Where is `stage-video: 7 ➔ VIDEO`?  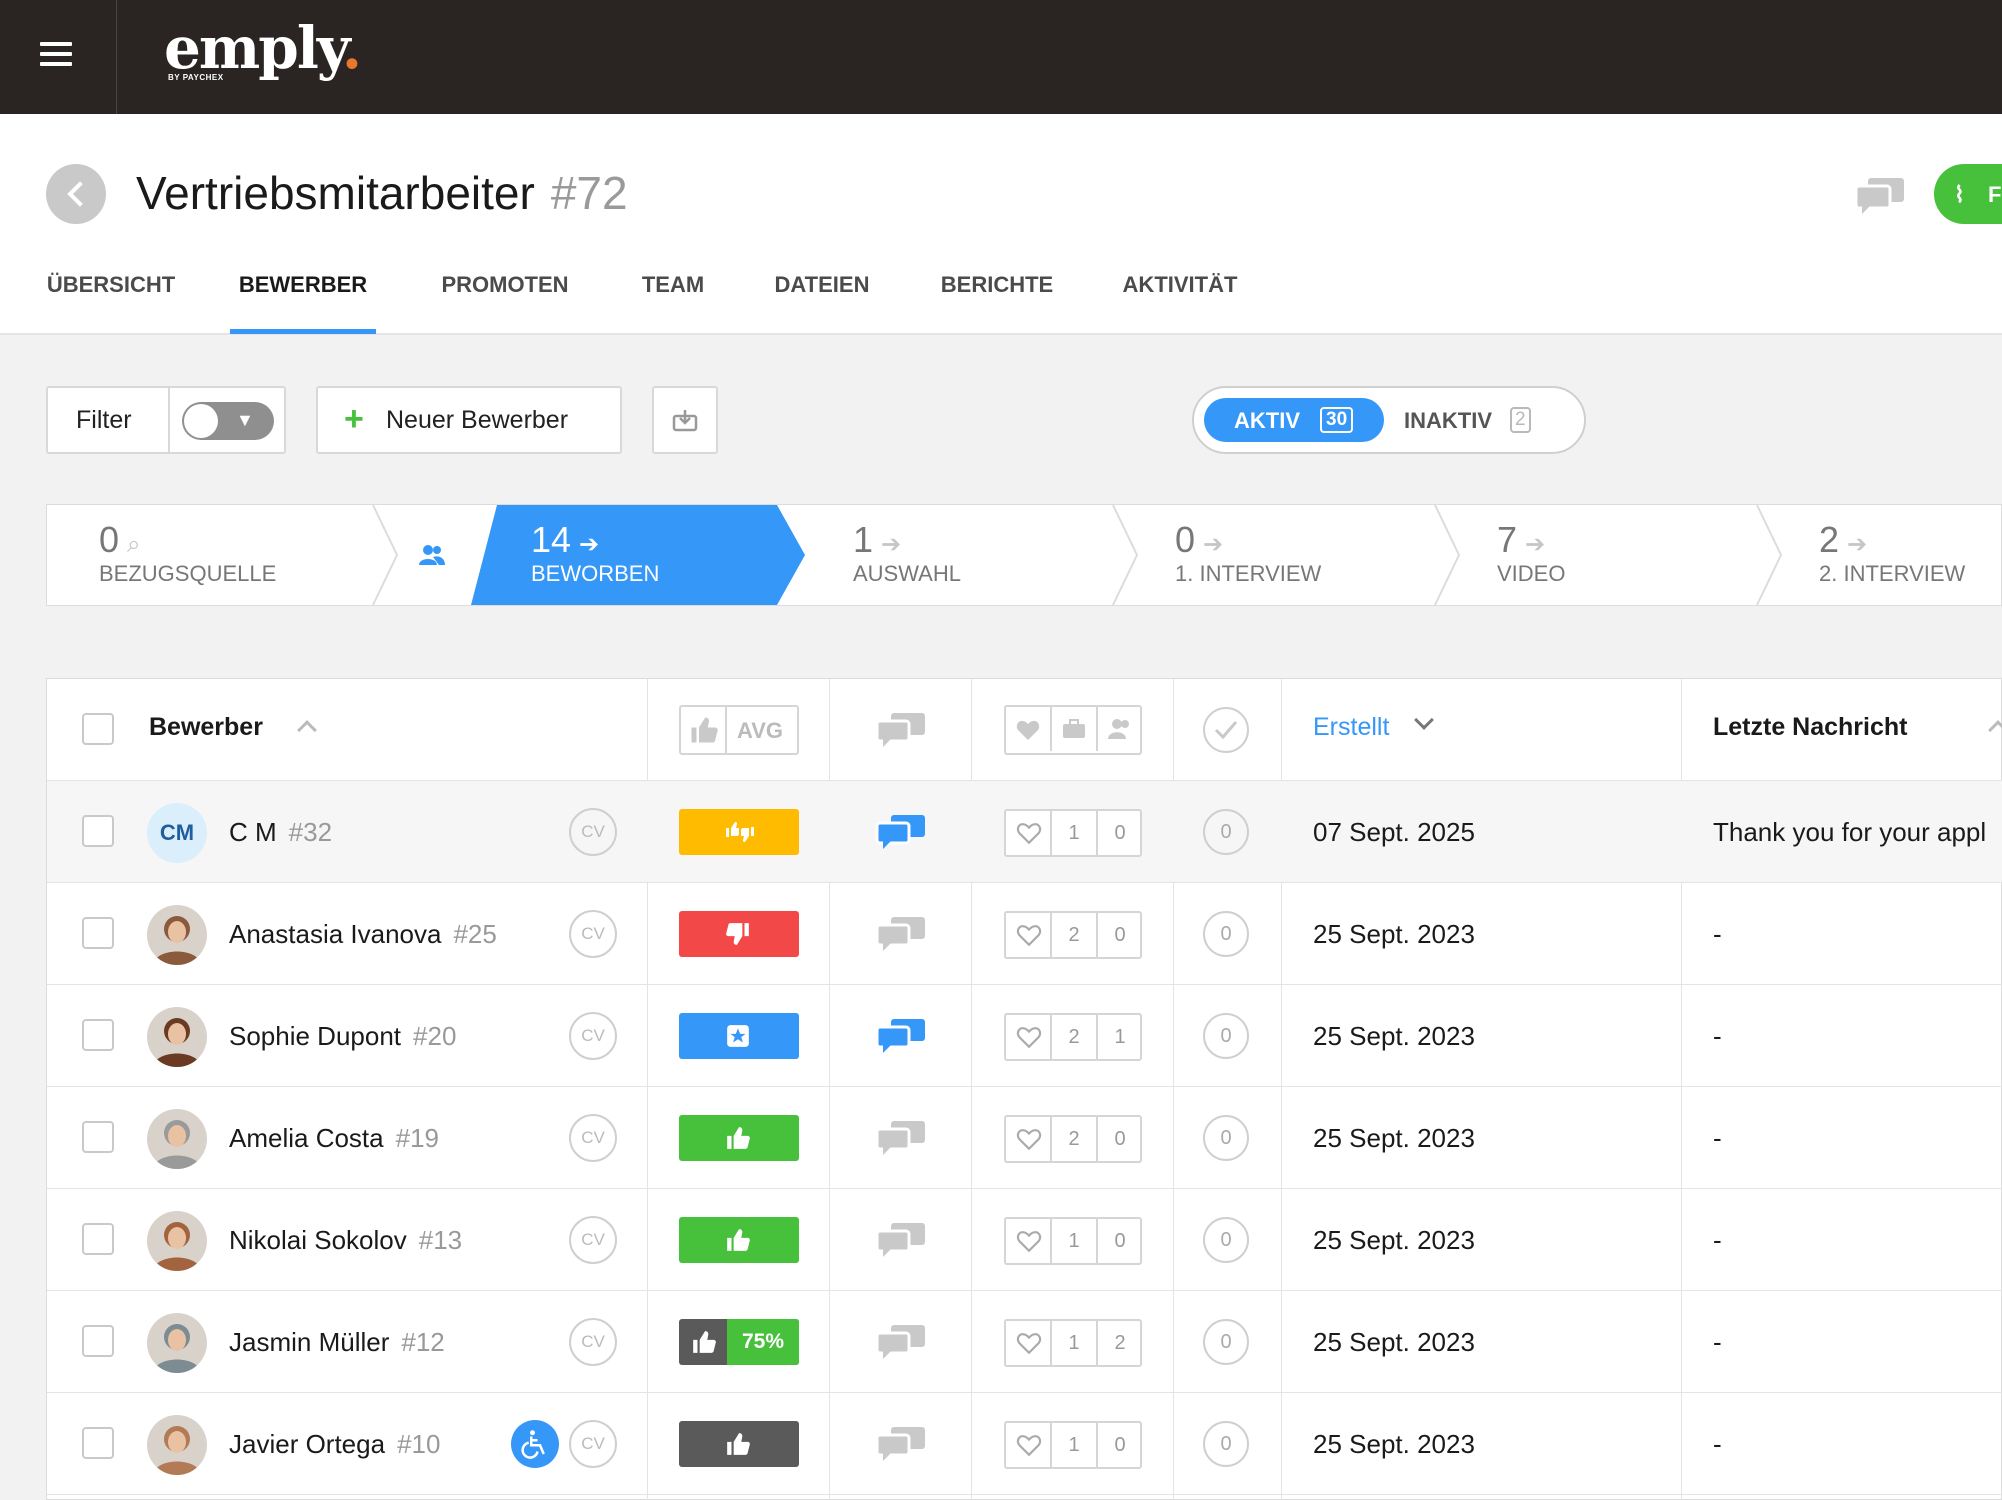 stage-video: 7 ➔ VIDEO is located at coordinates (1622, 555).